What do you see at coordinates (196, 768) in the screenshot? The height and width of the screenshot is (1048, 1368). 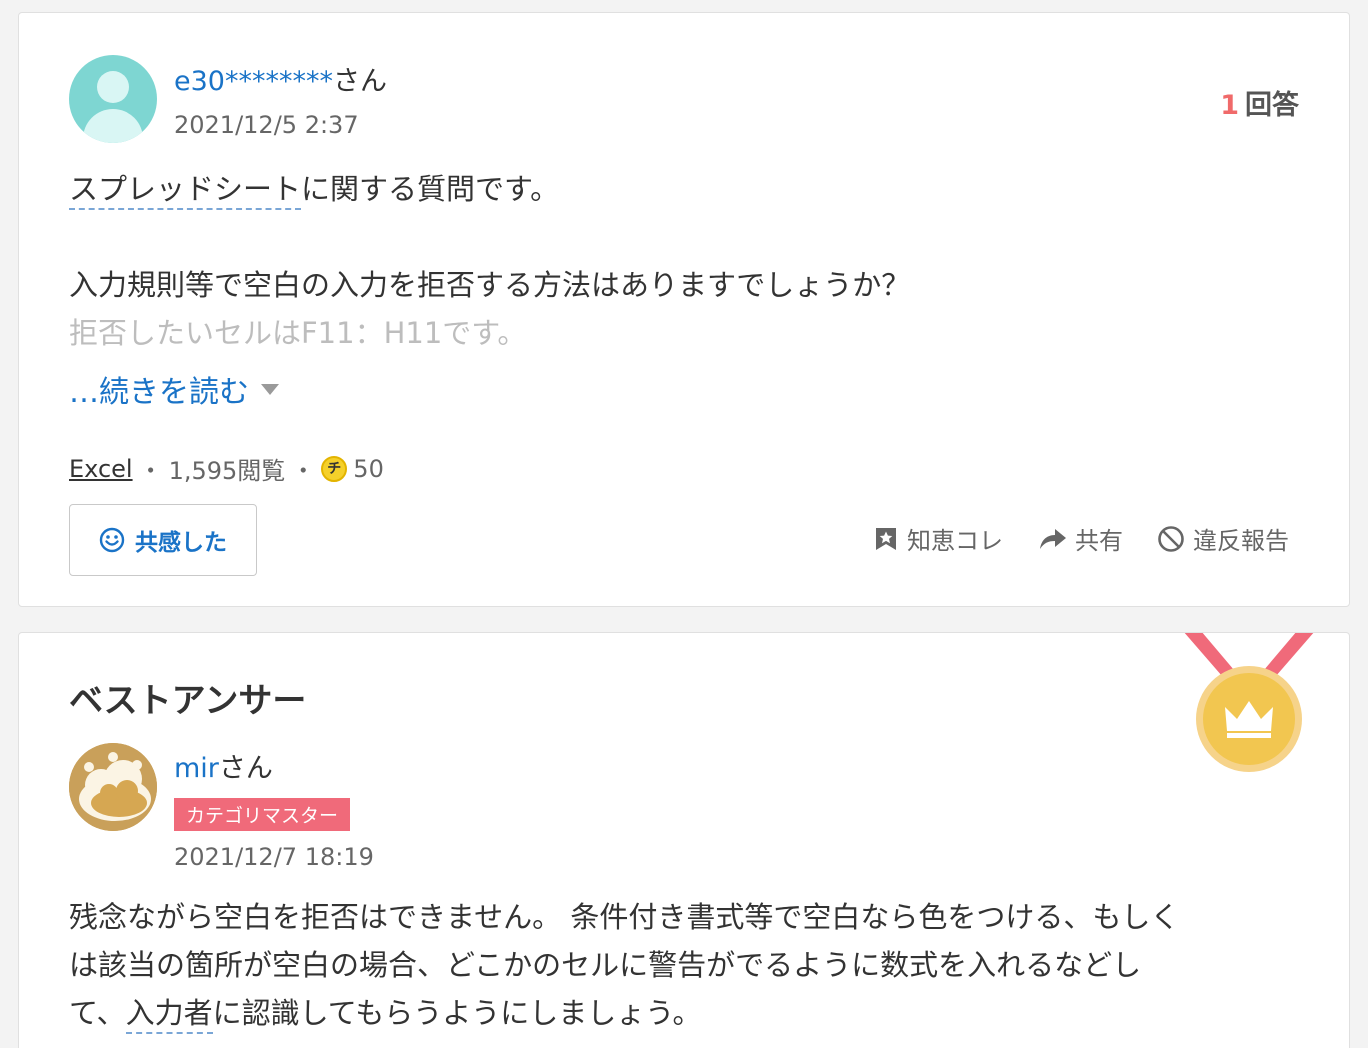 I see `answerer-id-link: mir` at bounding box center [196, 768].